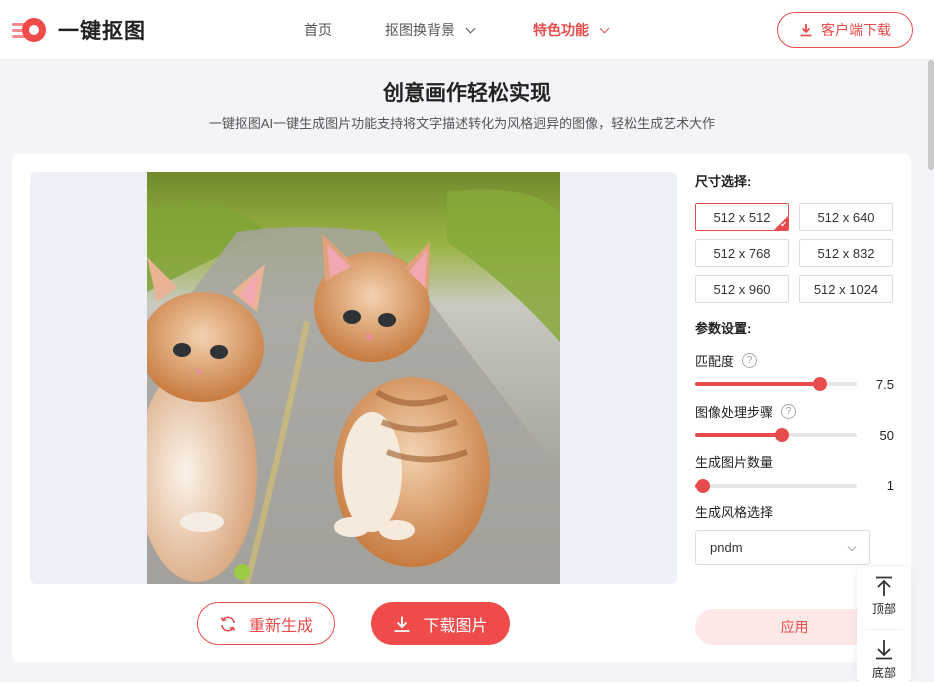 The height and width of the screenshot is (682, 934). I want to click on download-image-label: 下载图片, so click(455, 626).